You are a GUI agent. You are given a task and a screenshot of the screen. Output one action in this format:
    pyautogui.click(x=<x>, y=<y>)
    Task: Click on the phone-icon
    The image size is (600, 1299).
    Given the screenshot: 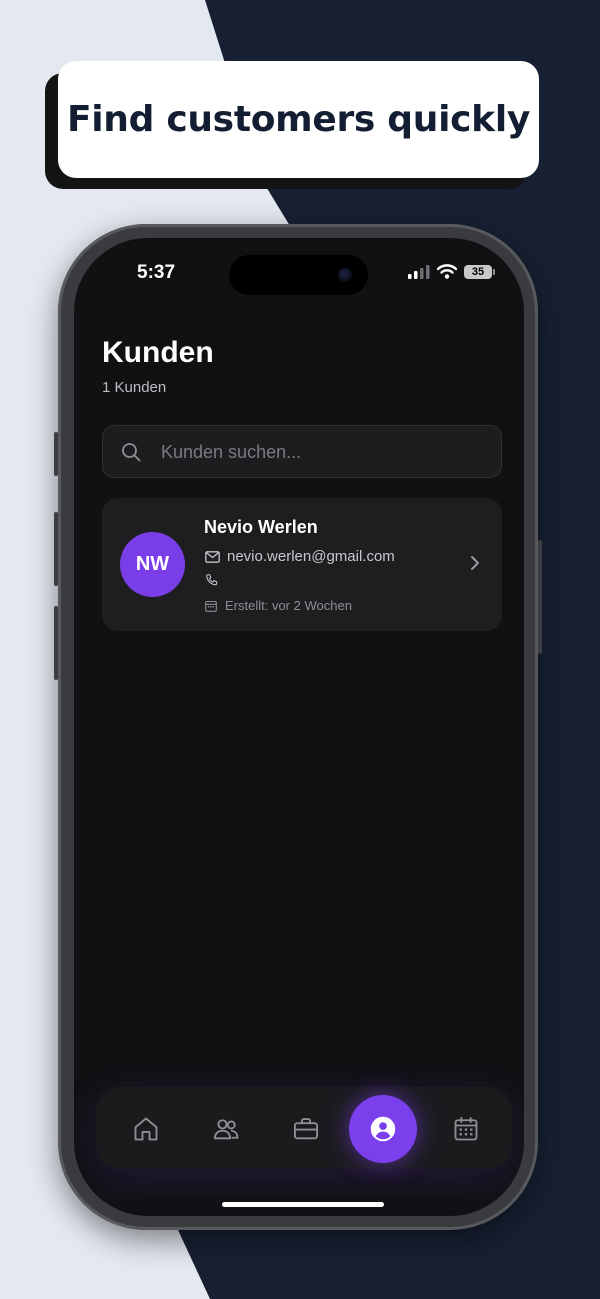 What is the action you would take?
    pyautogui.click(x=212, y=580)
    